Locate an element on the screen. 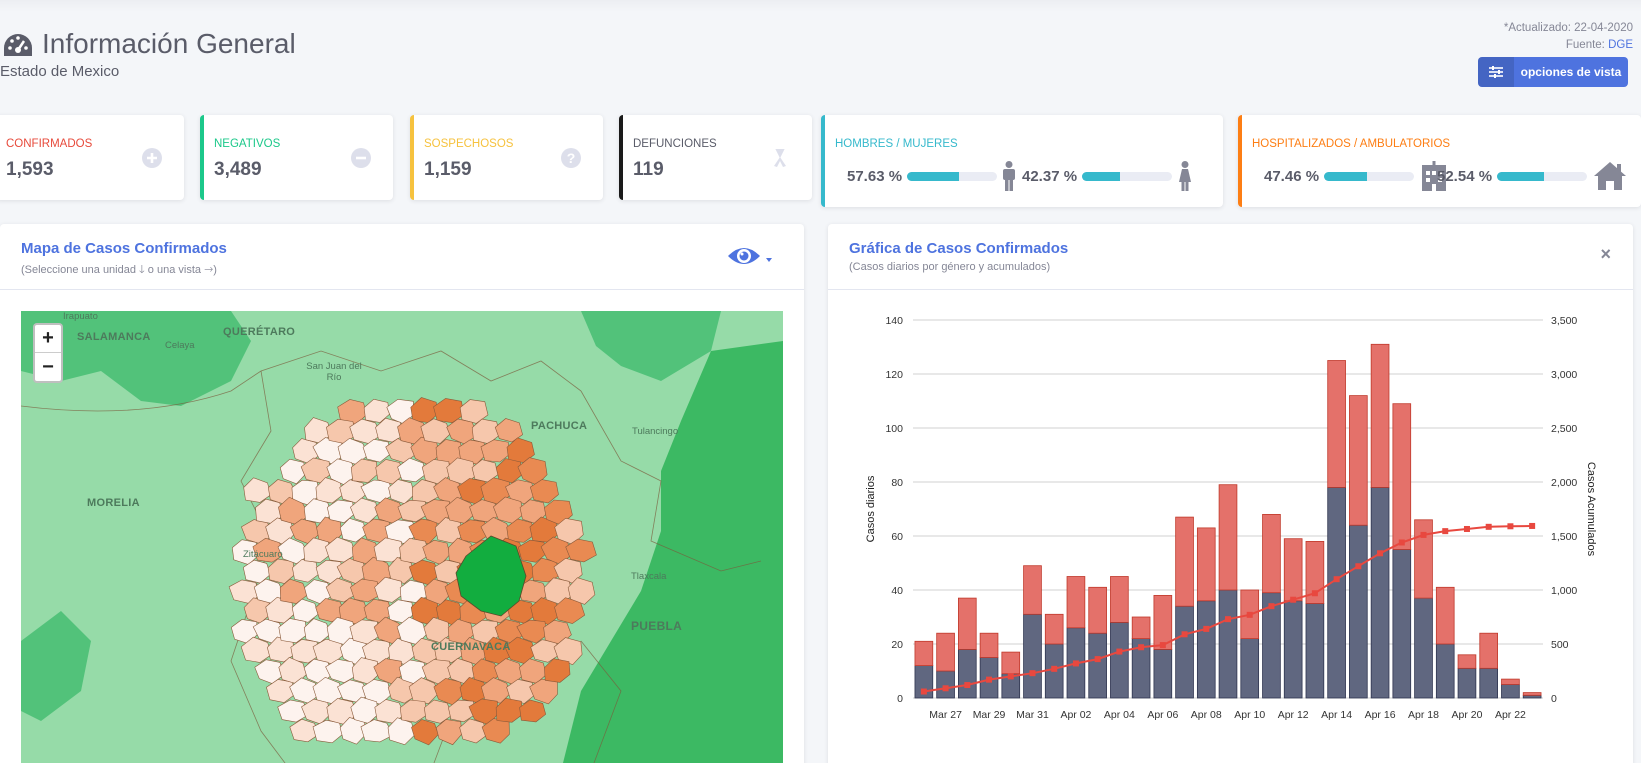 The width and height of the screenshot is (1641, 763). x-tick-label: Apr 14 is located at coordinates (1336, 715).